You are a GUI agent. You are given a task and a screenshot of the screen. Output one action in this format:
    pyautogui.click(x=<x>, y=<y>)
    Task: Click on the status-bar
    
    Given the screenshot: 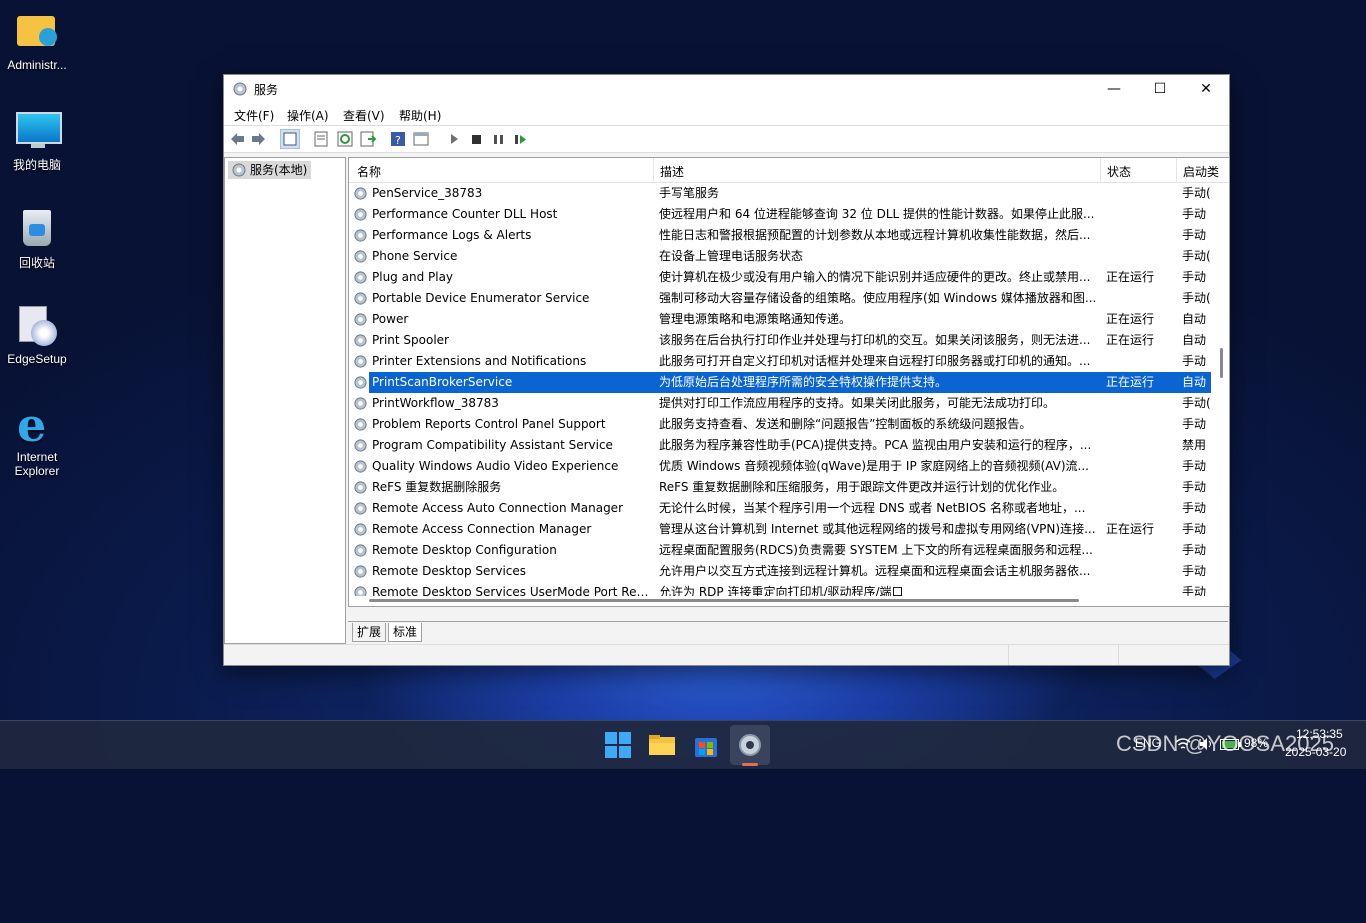 What is the action you would take?
    pyautogui.click(x=726, y=654)
    